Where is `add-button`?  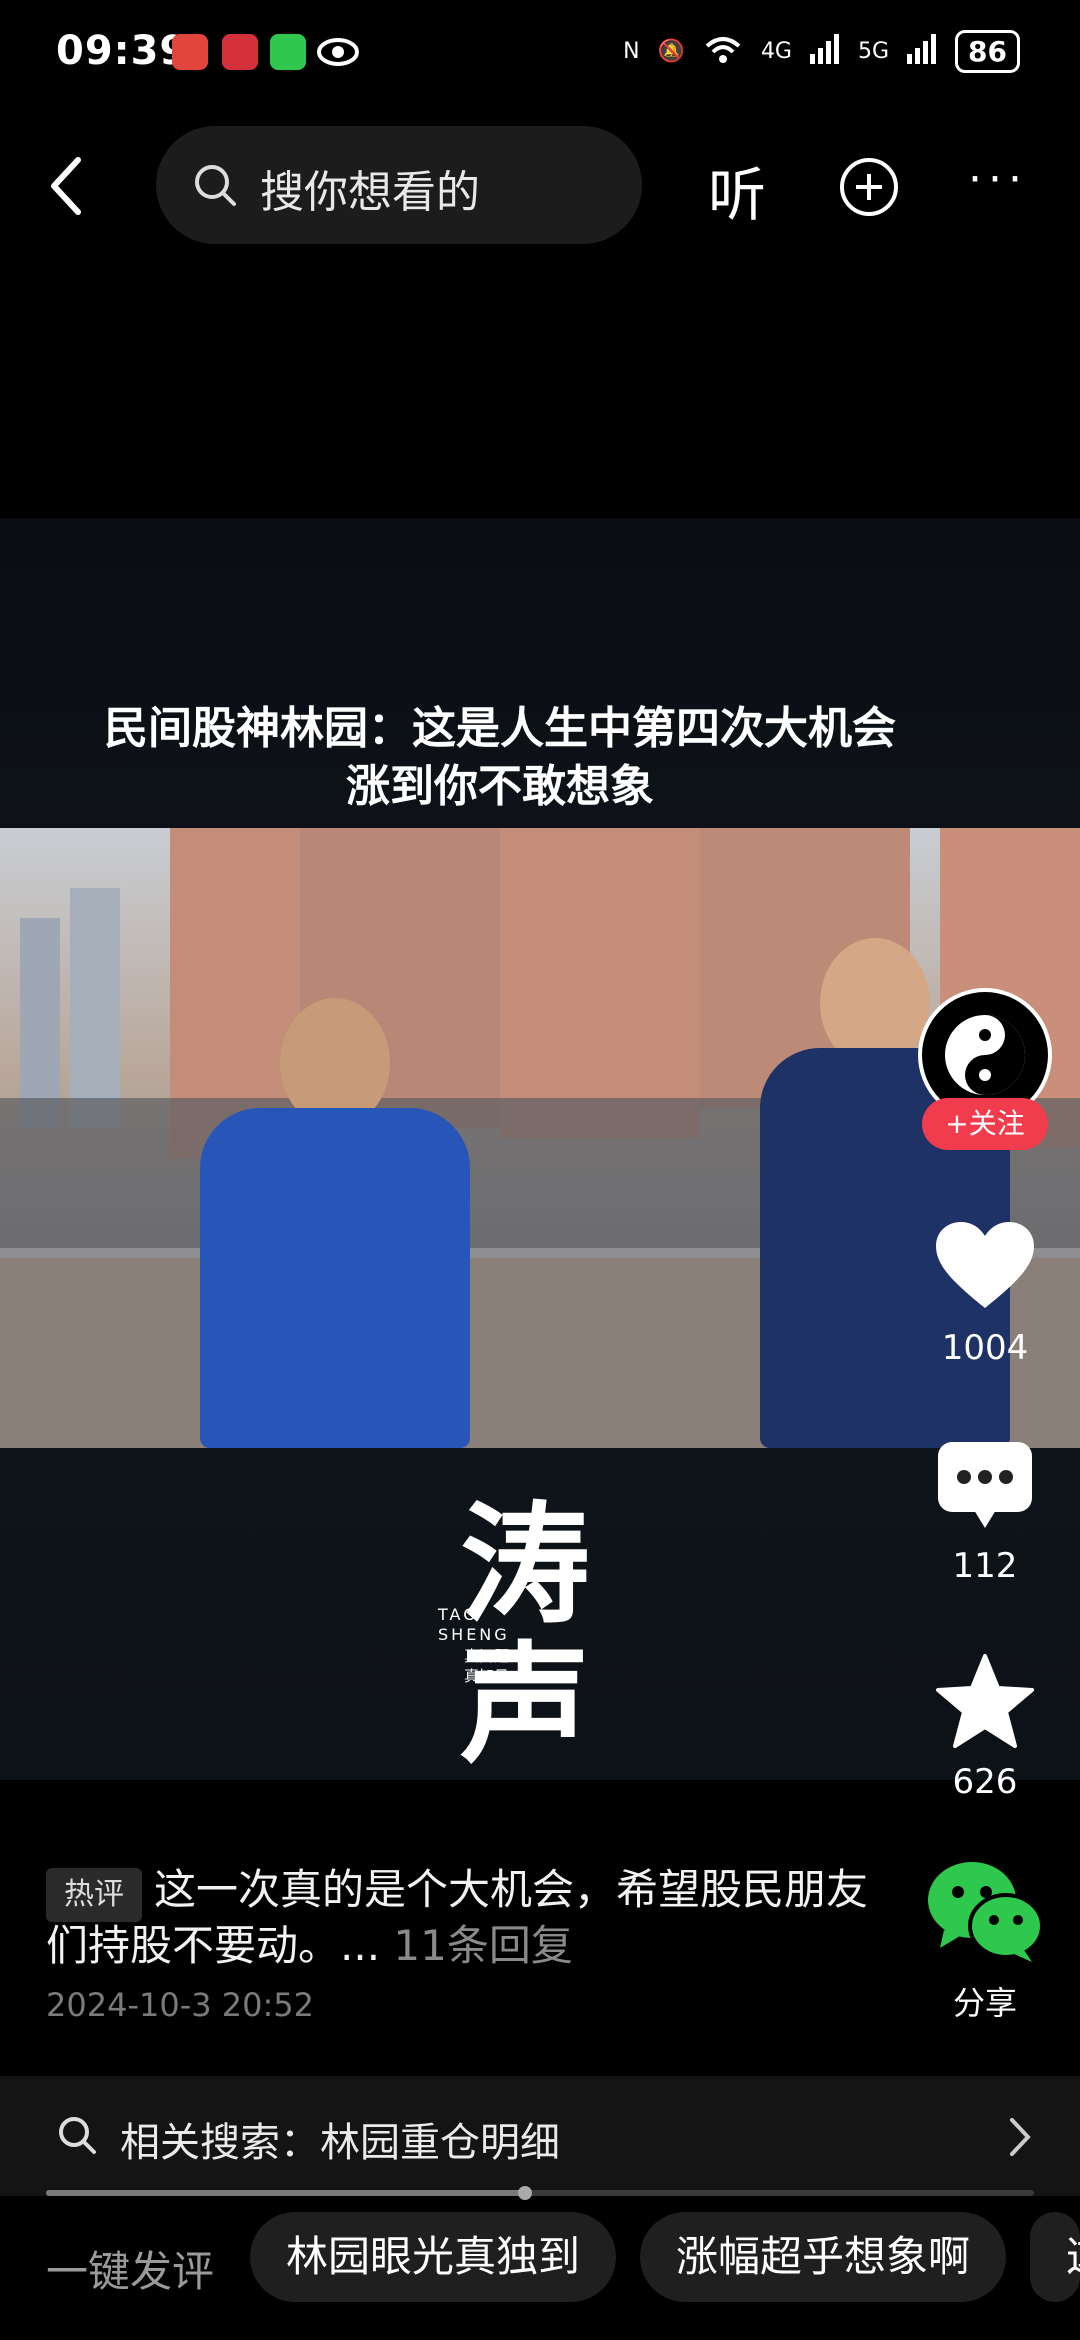
add-button is located at coordinates (869, 187).